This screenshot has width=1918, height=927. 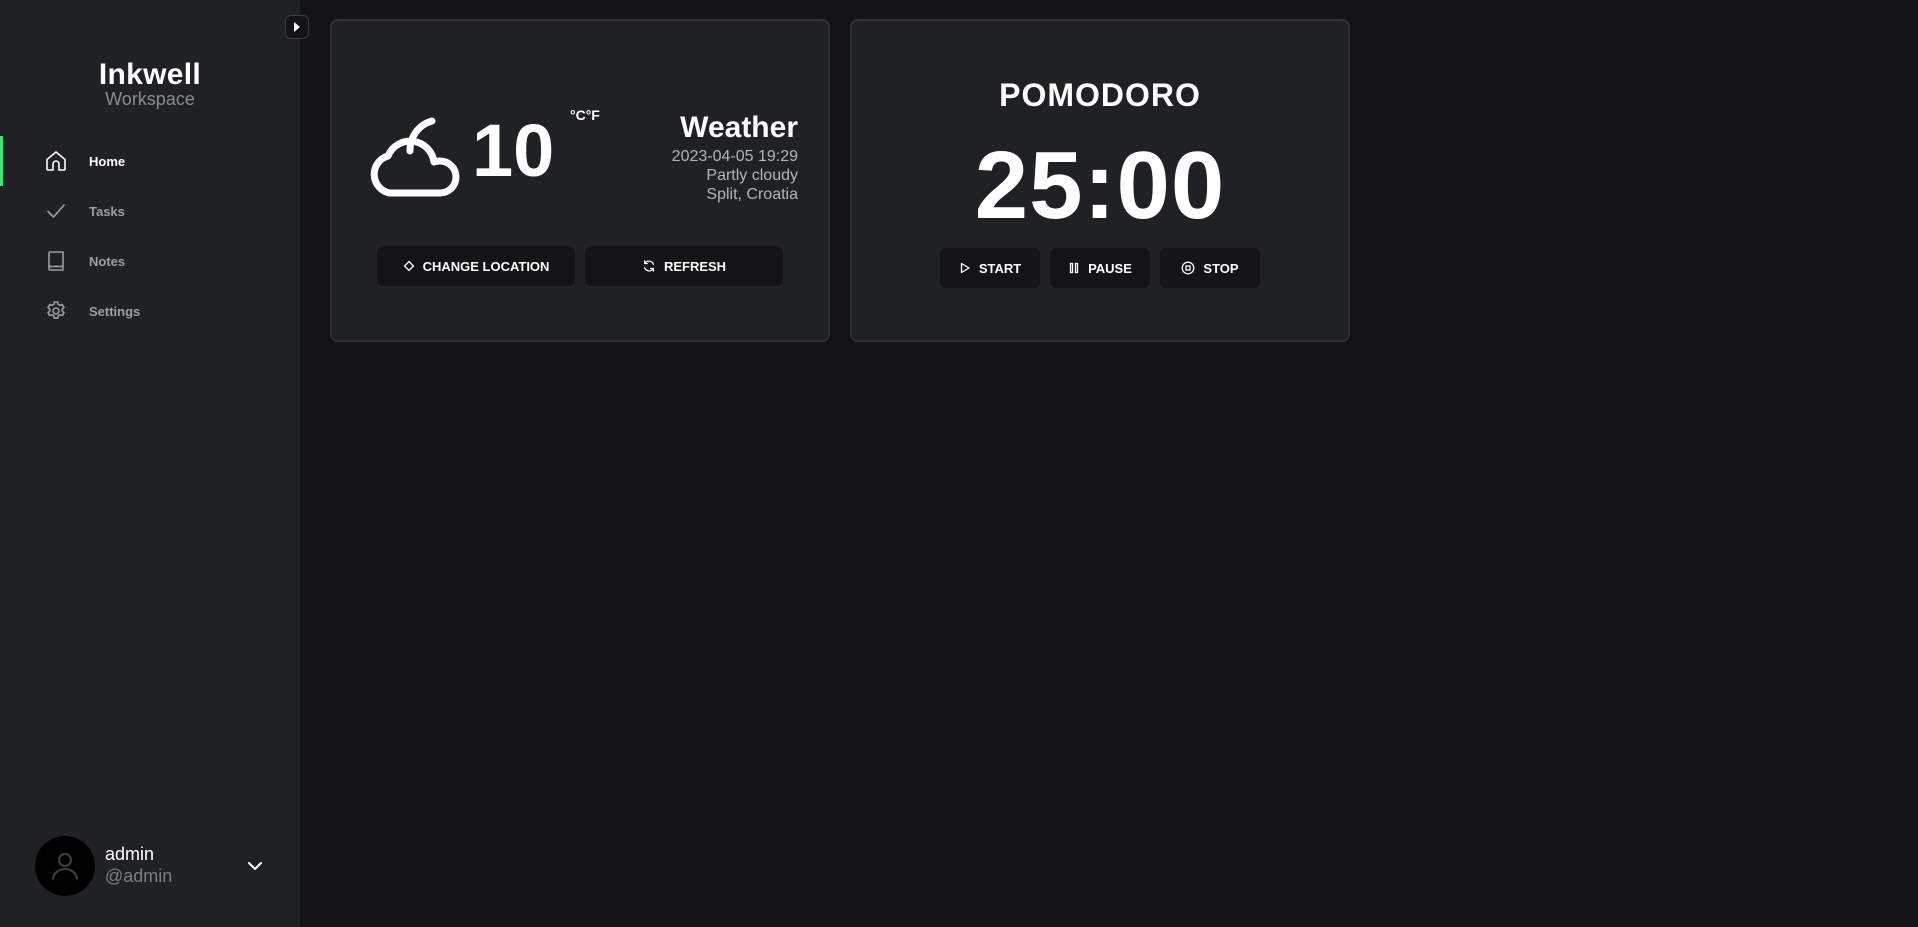 What do you see at coordinates (752, 194) in the screenshot?
I see `weather-location: Split, Croatia` at bounding box center [752, 194].